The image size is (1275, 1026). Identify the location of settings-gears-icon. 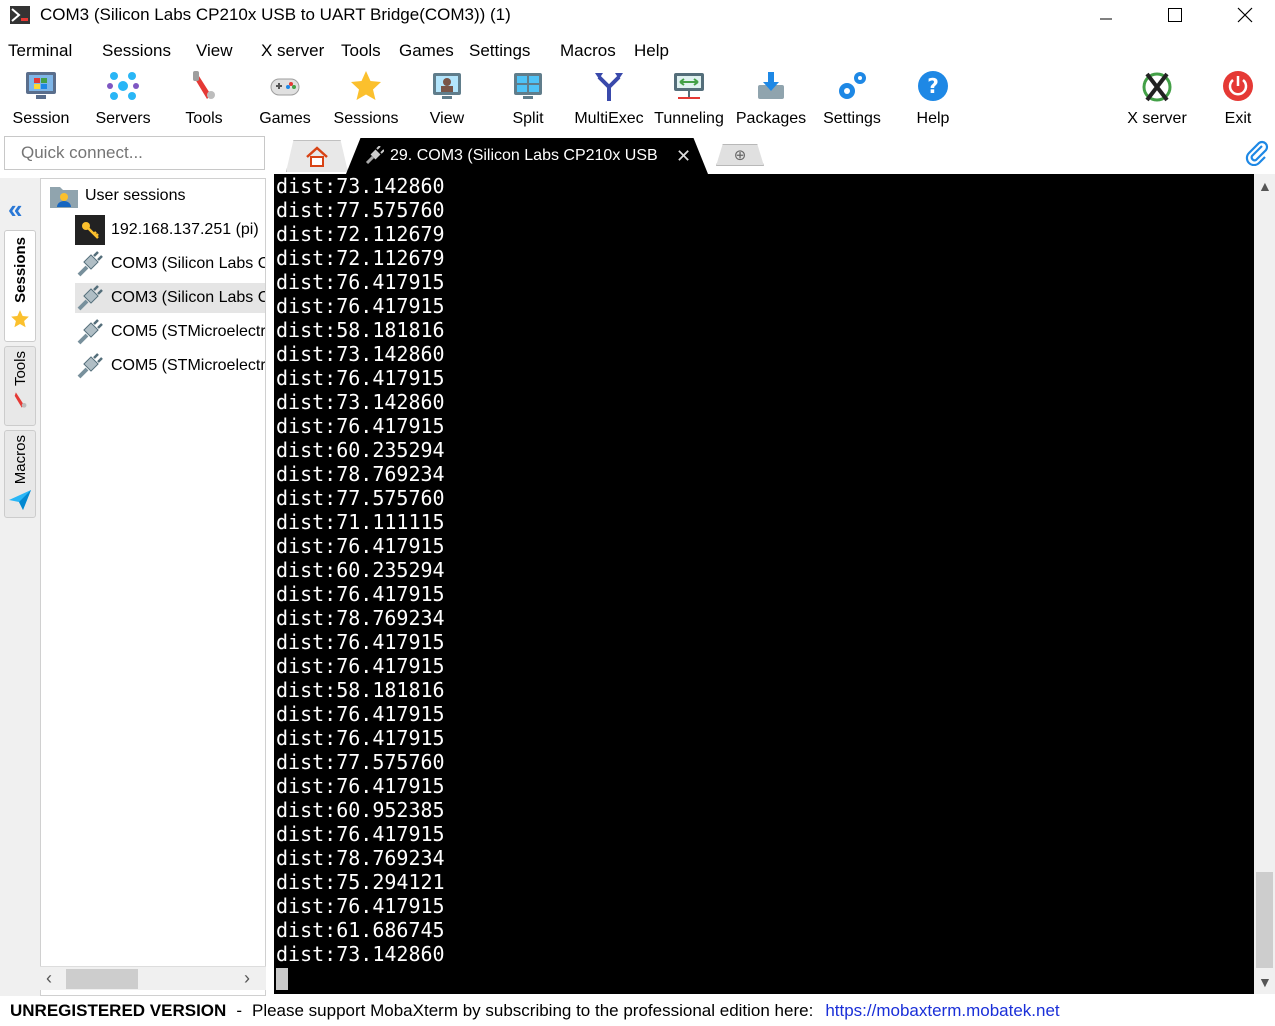
(852, 86).